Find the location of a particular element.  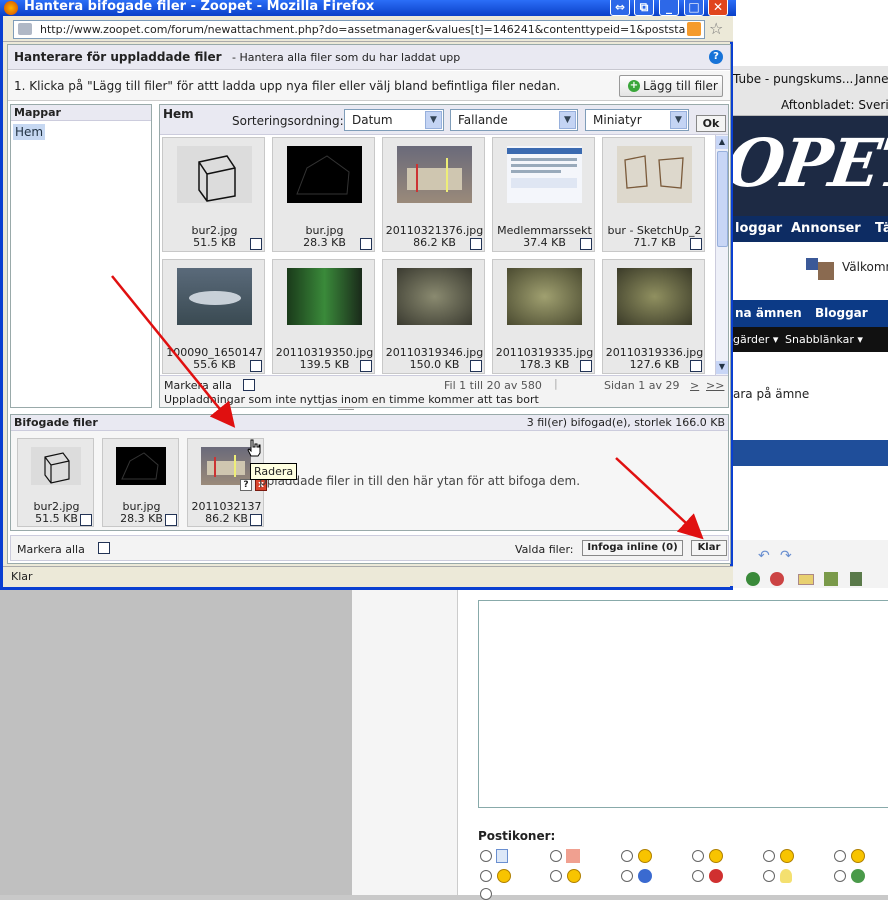

file-tile: 20110321376.jpg 86.2 KB is located at coordinates (433, 194).